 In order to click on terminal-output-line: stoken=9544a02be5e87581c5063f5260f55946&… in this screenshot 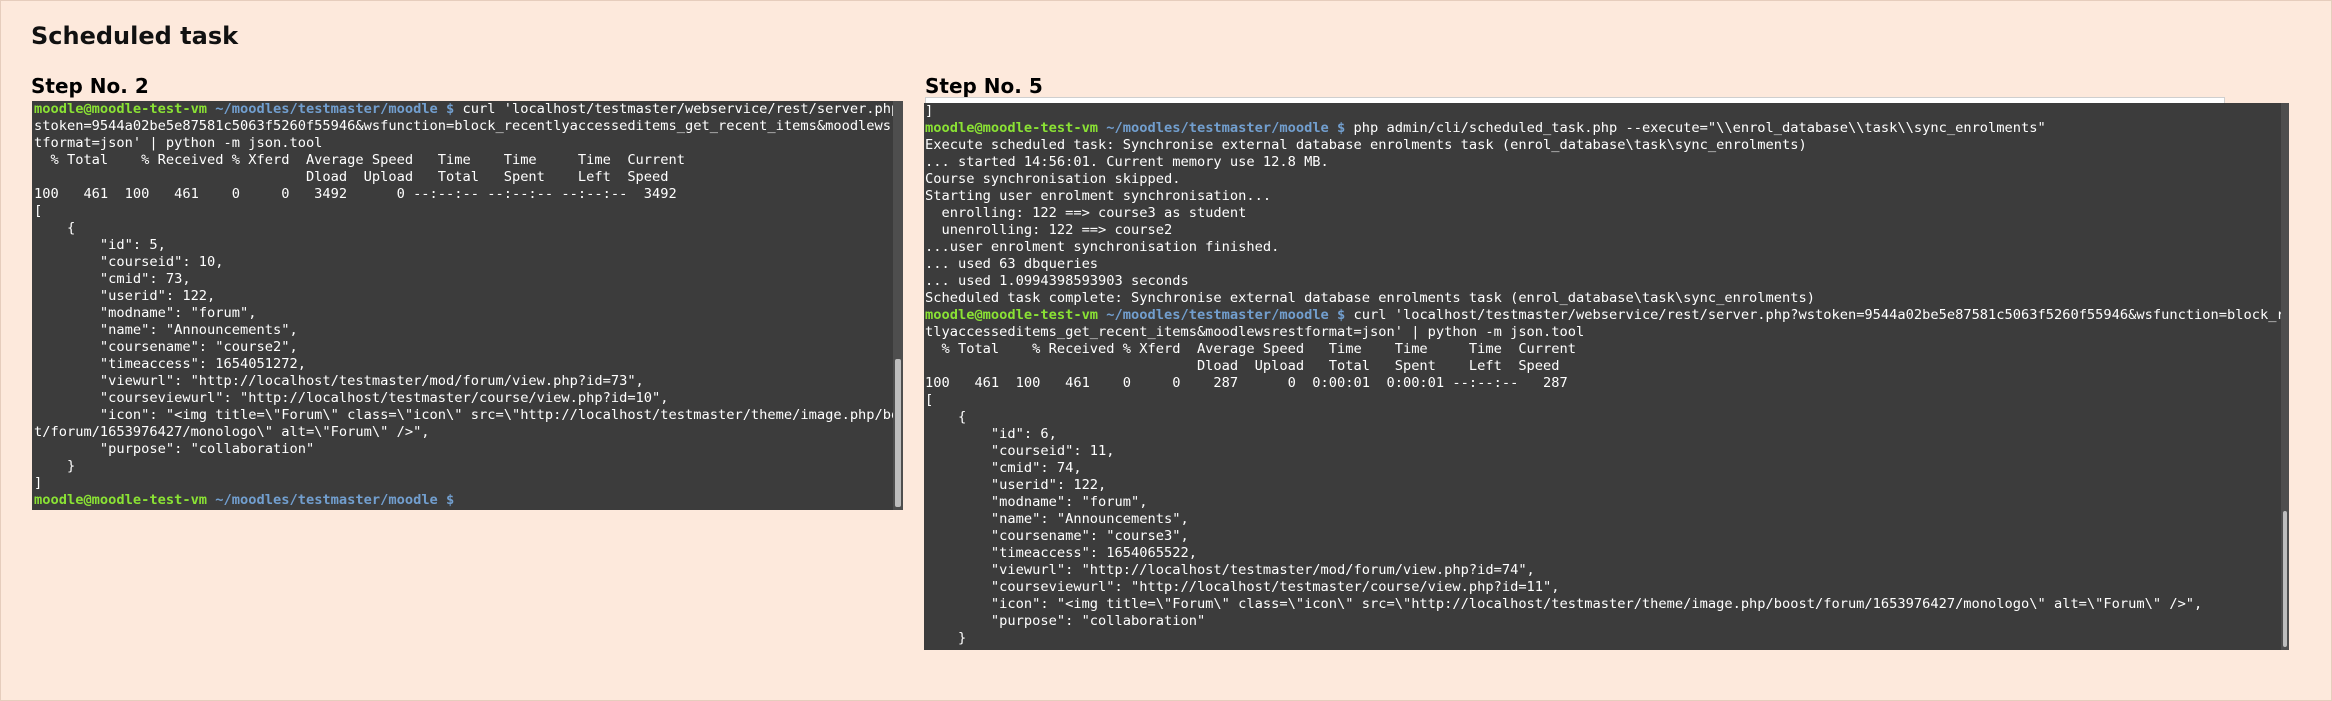, I will do `click(468, 126)`.